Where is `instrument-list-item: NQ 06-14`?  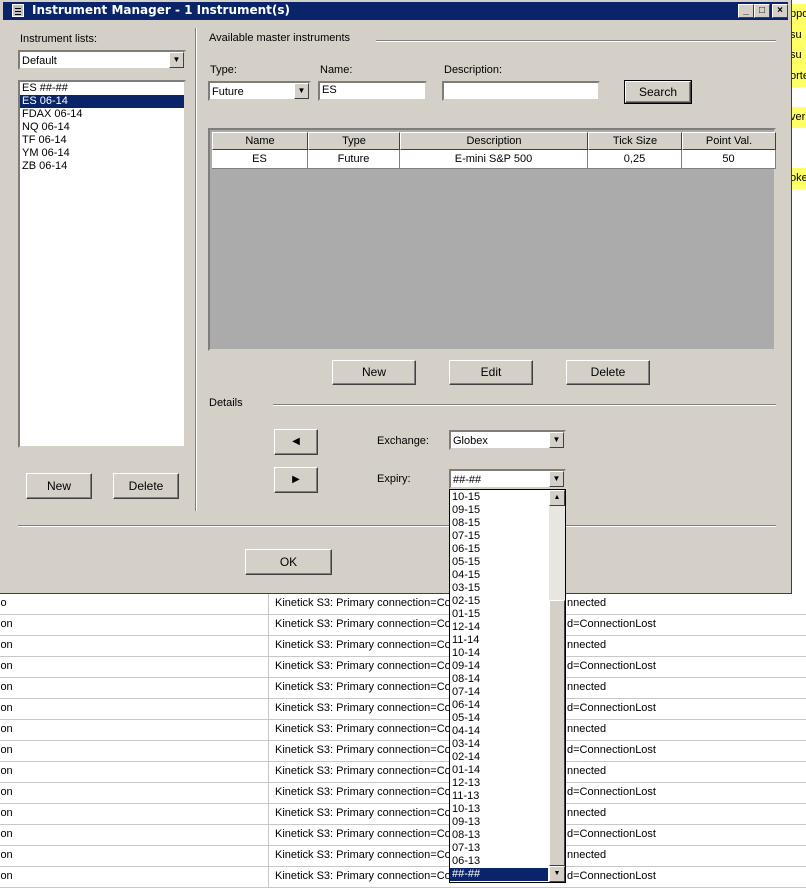
instrument-list-item: NQ 06-14 is located at coordinates (102, 127).